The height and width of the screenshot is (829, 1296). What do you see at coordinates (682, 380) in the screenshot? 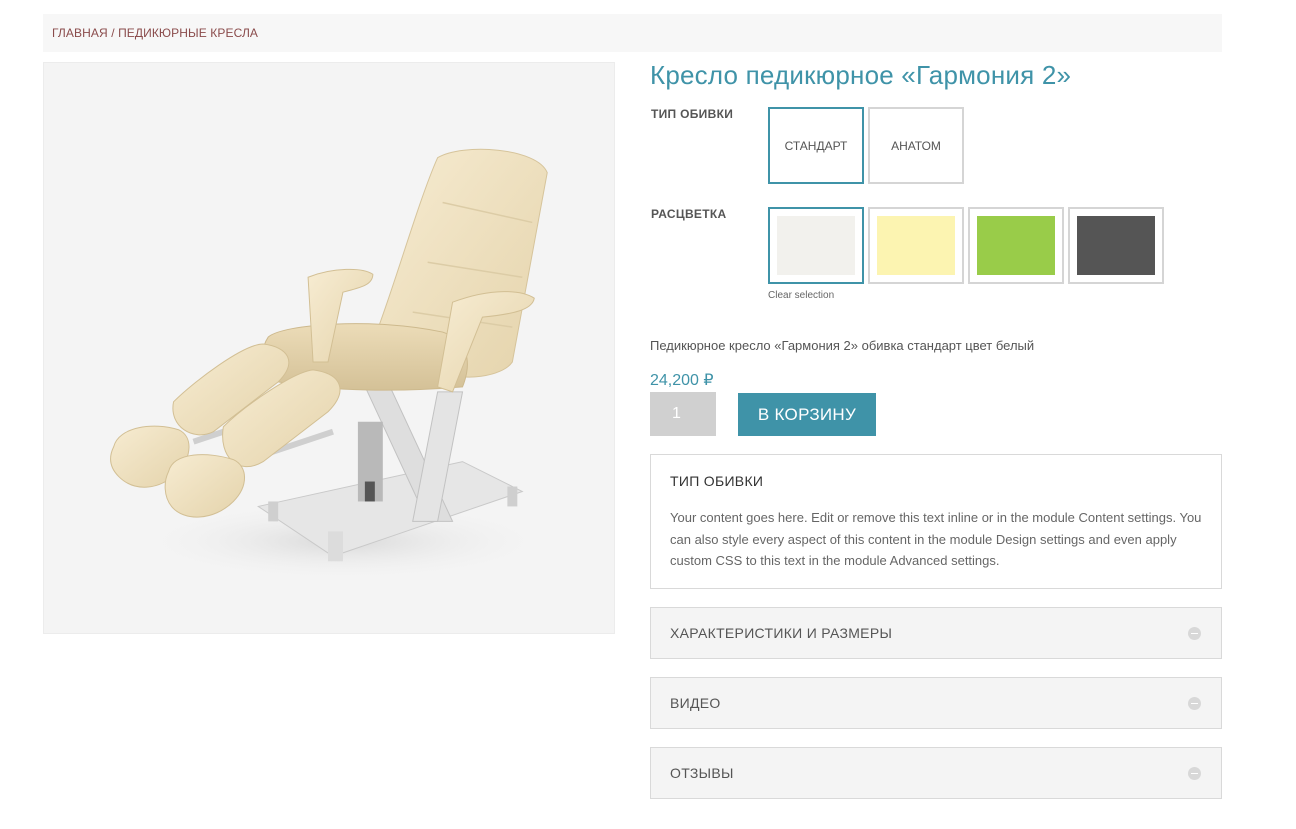
I see `product-price: 24,200 ₽` at bounding box center [682, 380].